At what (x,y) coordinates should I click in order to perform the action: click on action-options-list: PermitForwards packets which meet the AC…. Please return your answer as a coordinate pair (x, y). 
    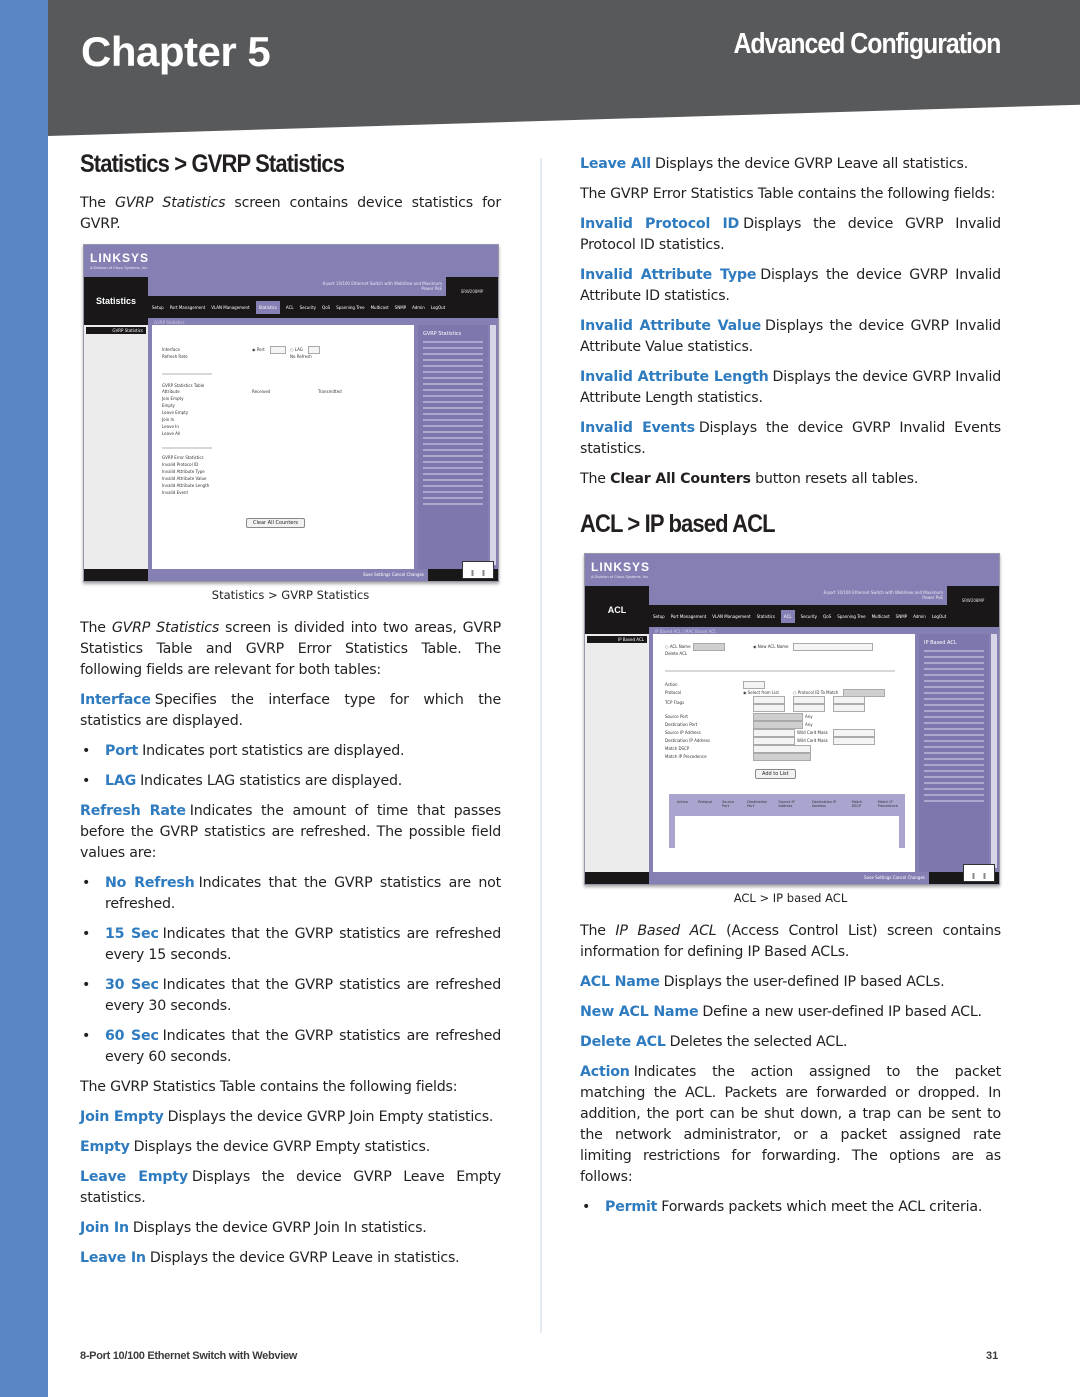
    Looking at the image, I should click on (790, 1207).